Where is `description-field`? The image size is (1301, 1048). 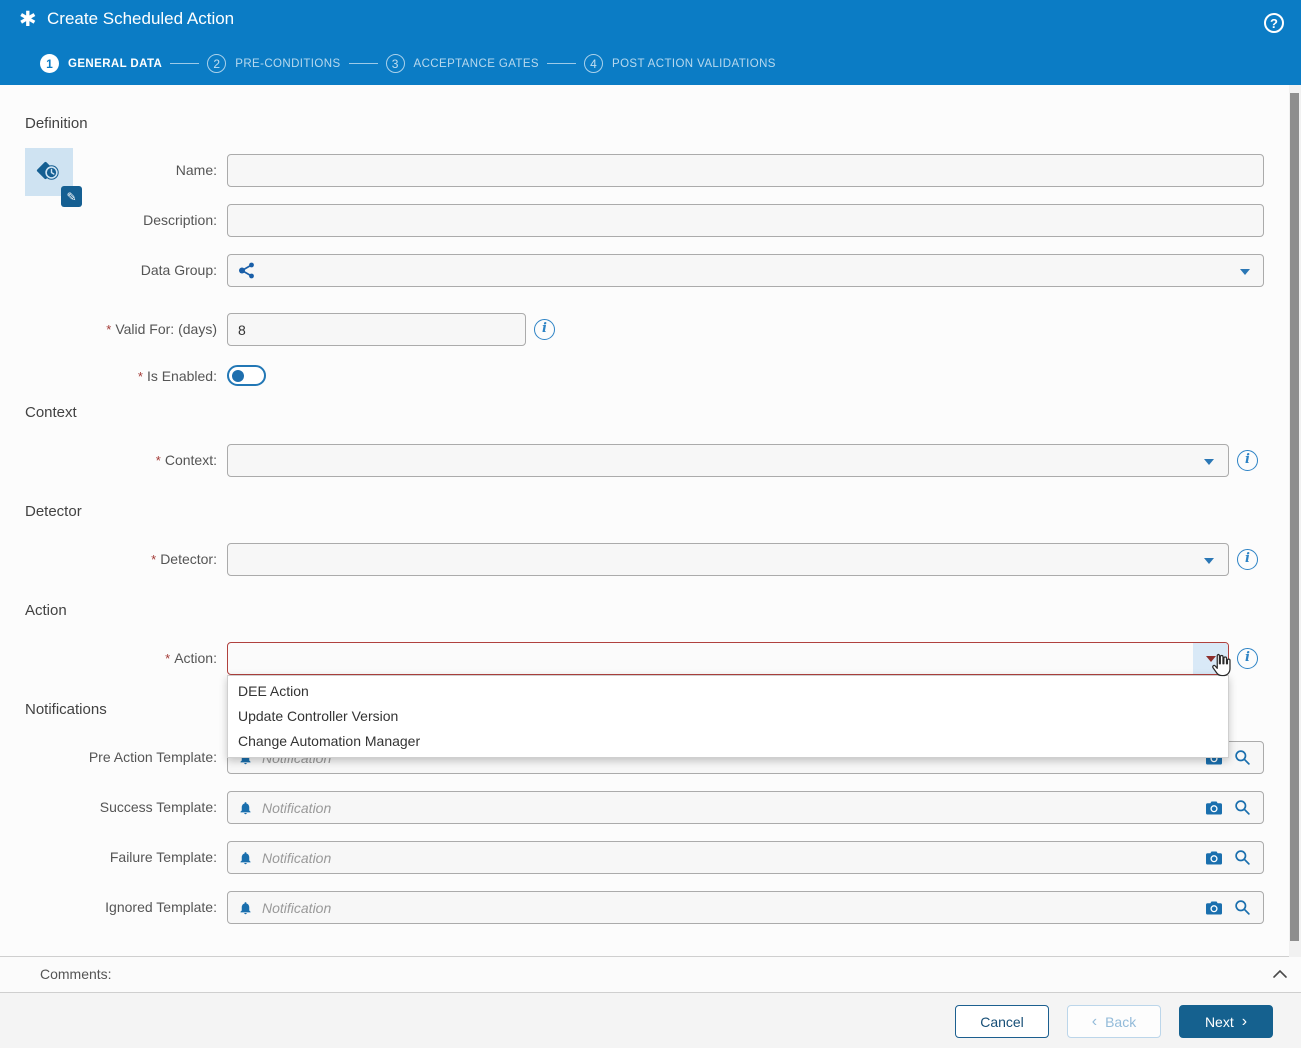 description-field is located at coordinates (745, 220).